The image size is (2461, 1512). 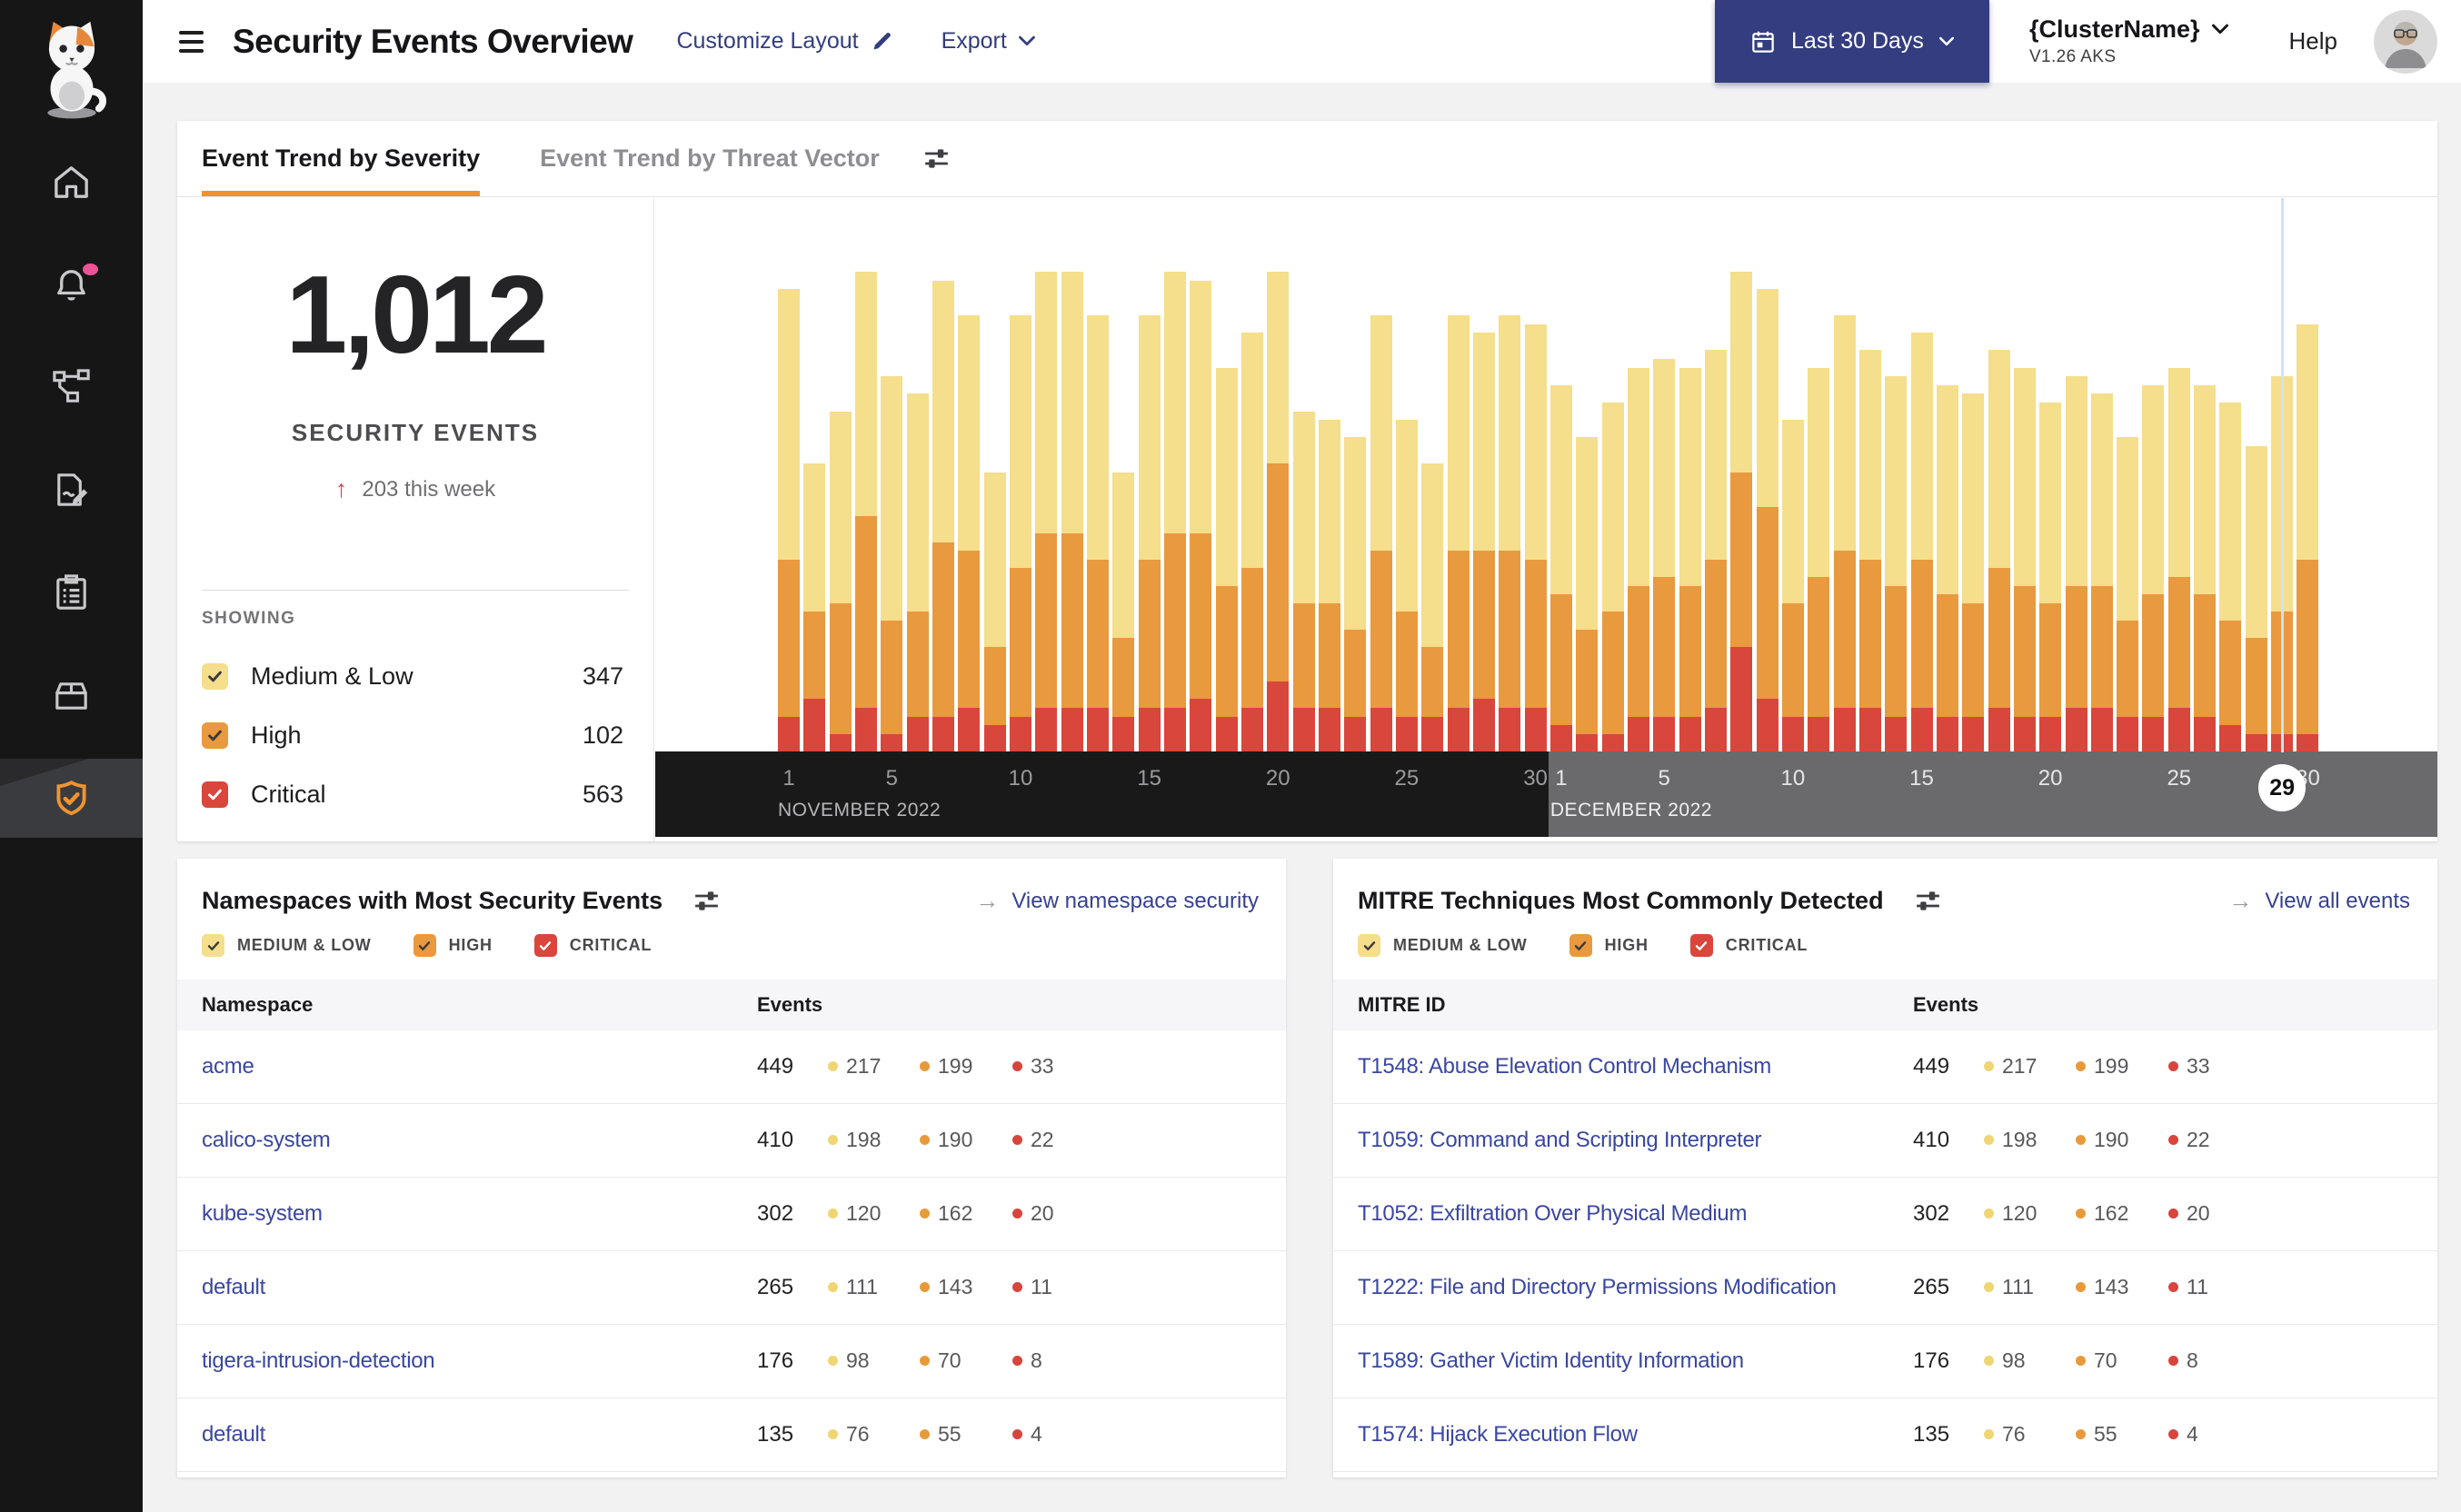 I want to click on date-range-button: Last 30 Days, so click(x=1852, y=41).